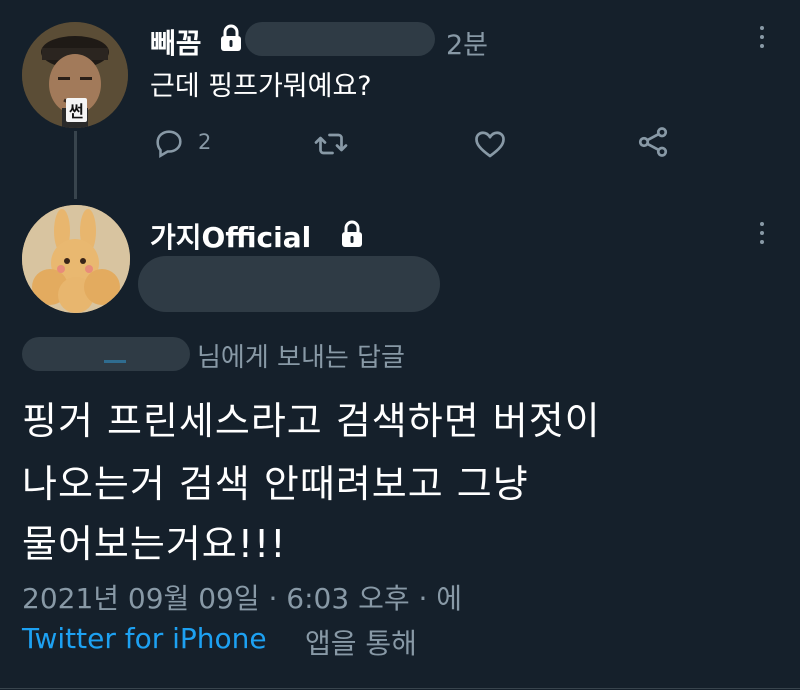 This screenshot has height=690, width=800. Describe the element at coordinates (154, 544) in the screenshot. I see `tweet-body-line: 물어보는거요!!!` at that location.